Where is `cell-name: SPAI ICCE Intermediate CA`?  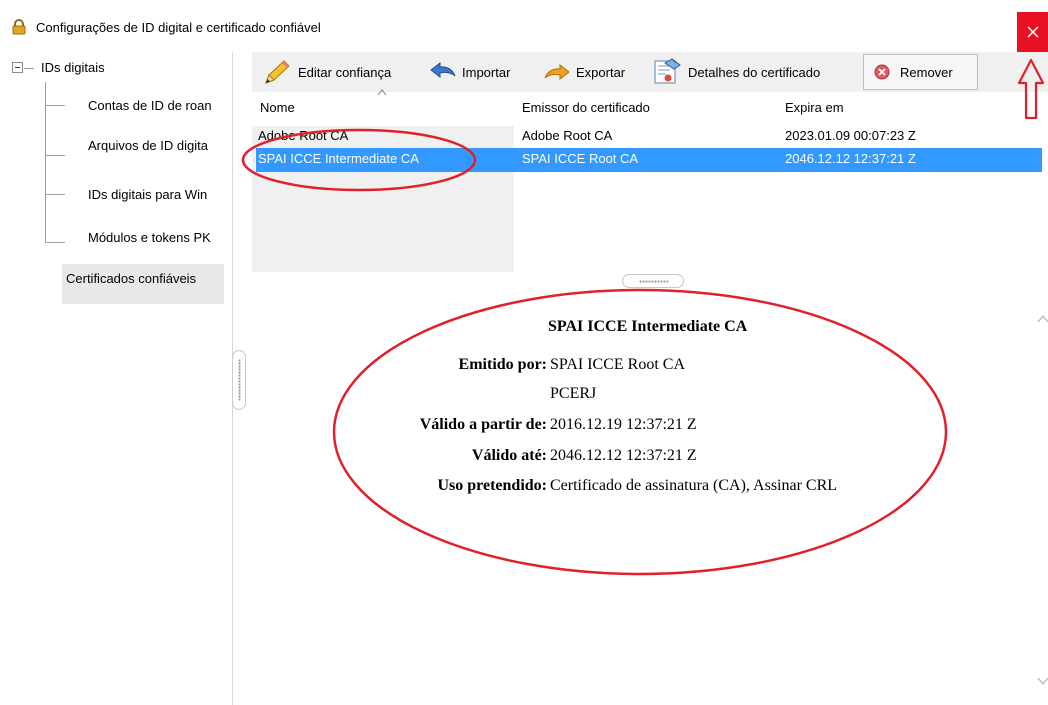
cell-name: SPAI ICCE Intermediate CA is located at coordinates (338, 158).